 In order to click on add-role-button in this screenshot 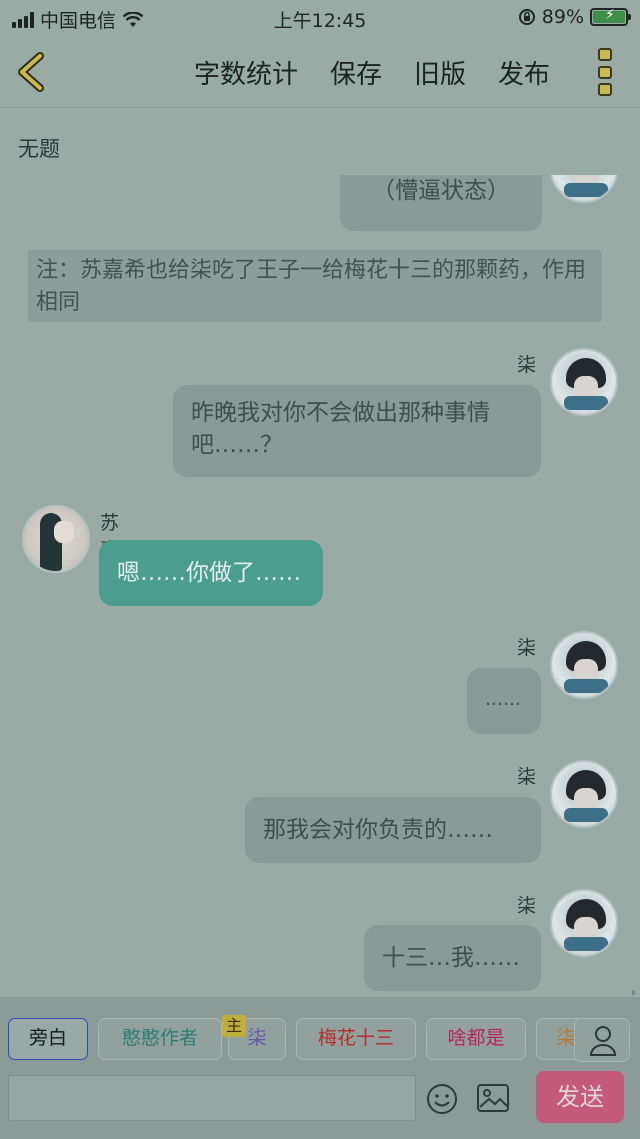, I will do `click(602, 1040)`.